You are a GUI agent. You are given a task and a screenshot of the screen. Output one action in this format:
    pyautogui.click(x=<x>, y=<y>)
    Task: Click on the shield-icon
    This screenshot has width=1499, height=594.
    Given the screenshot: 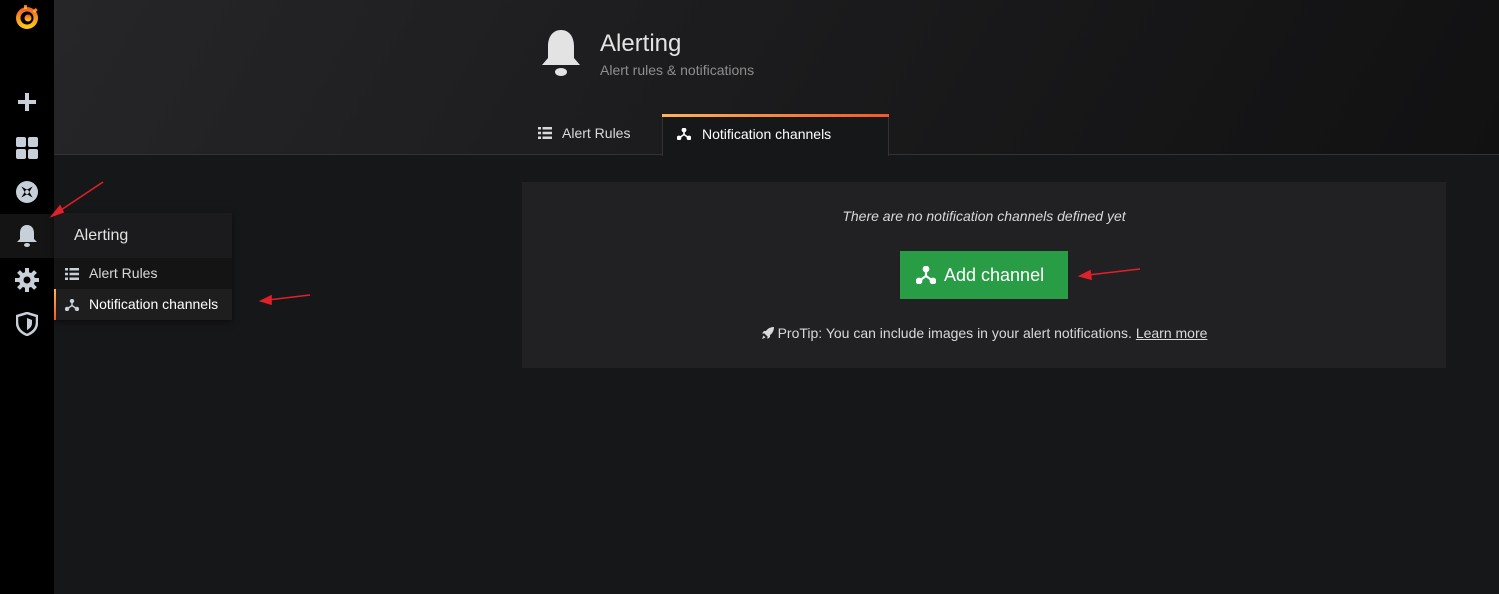 What is the action you would take?
    pyautogui.click(x=27, y=324)
    